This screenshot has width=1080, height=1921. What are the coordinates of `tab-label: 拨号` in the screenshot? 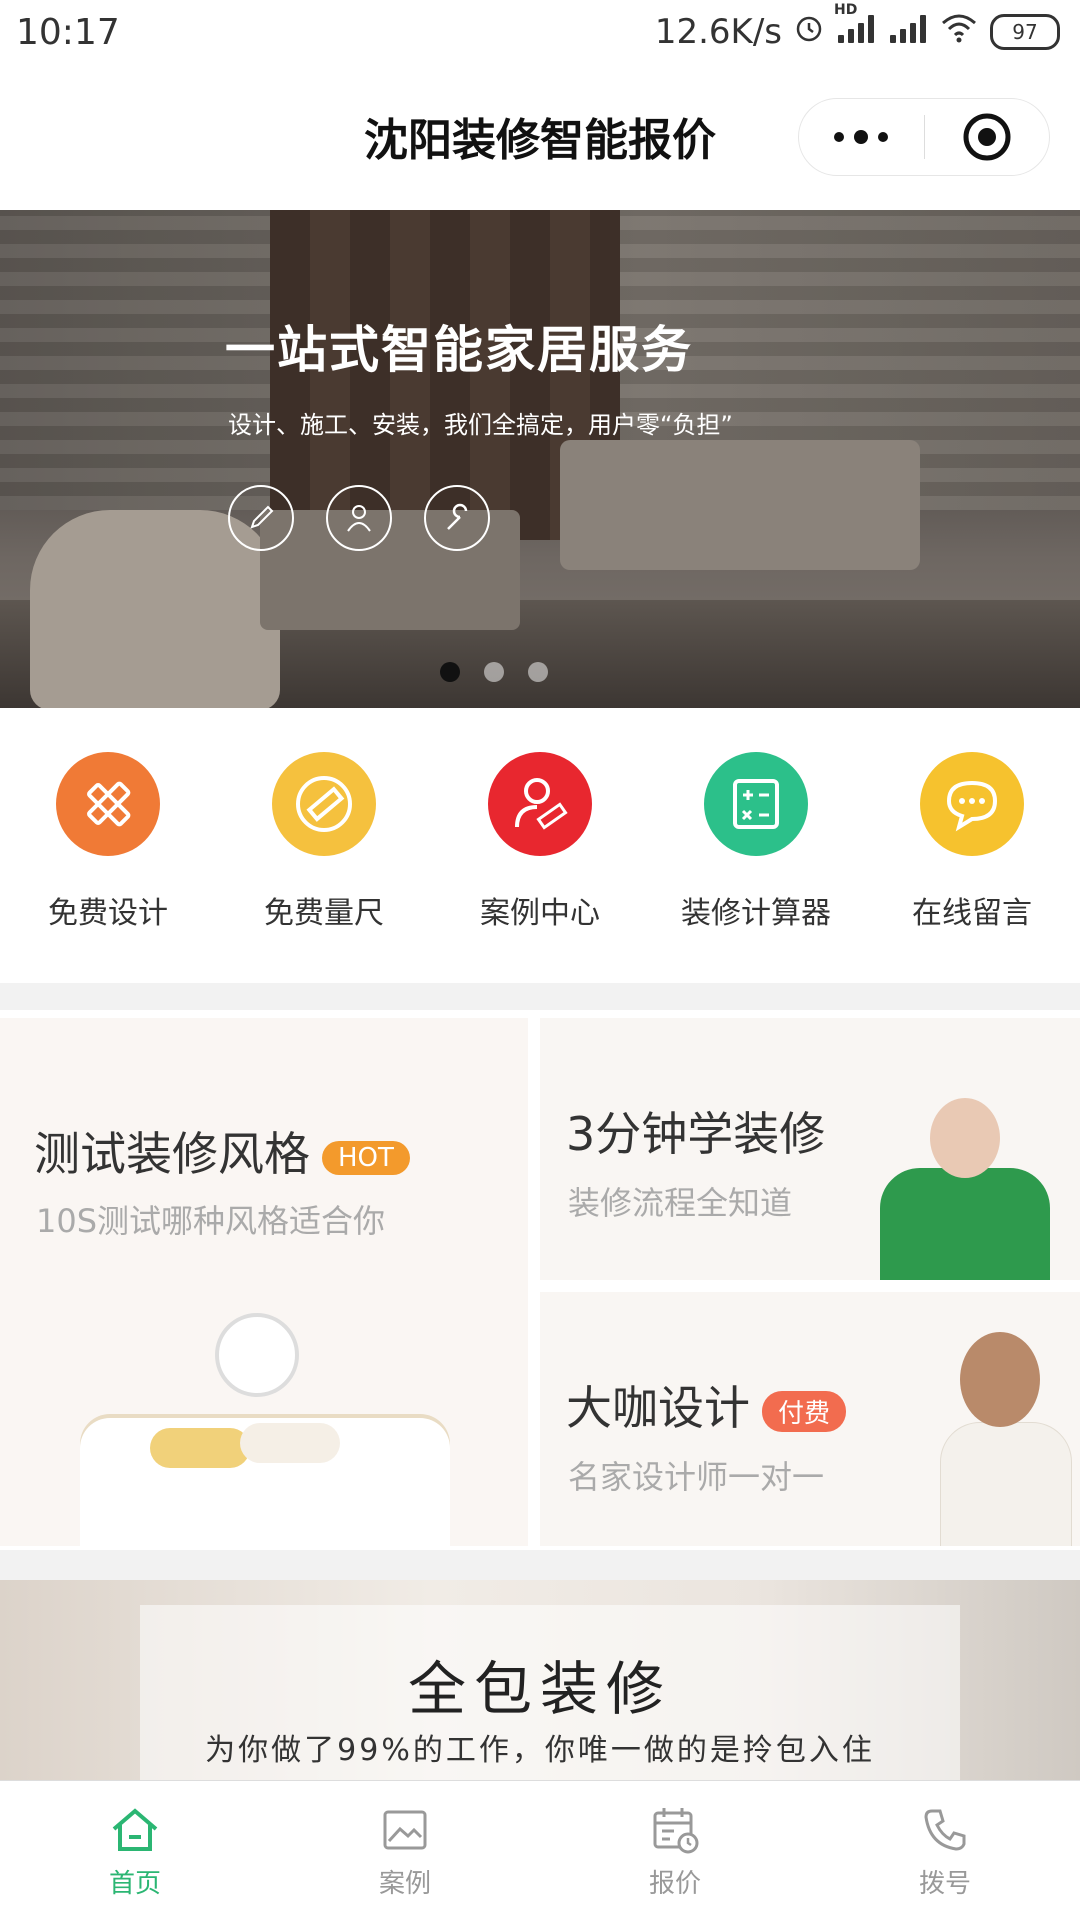 It's located at (944, 1884).